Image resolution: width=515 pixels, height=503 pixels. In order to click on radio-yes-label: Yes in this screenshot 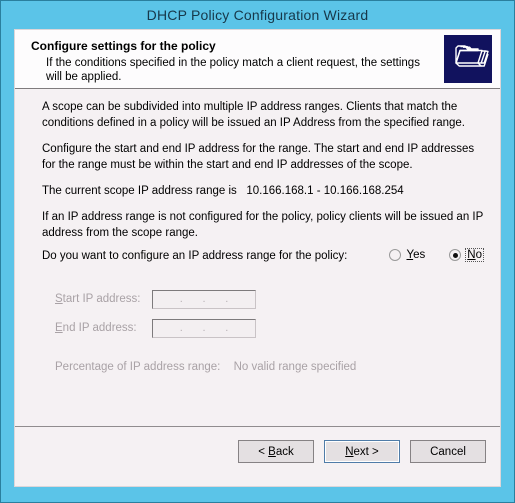, I will do `click(416, 255)`.